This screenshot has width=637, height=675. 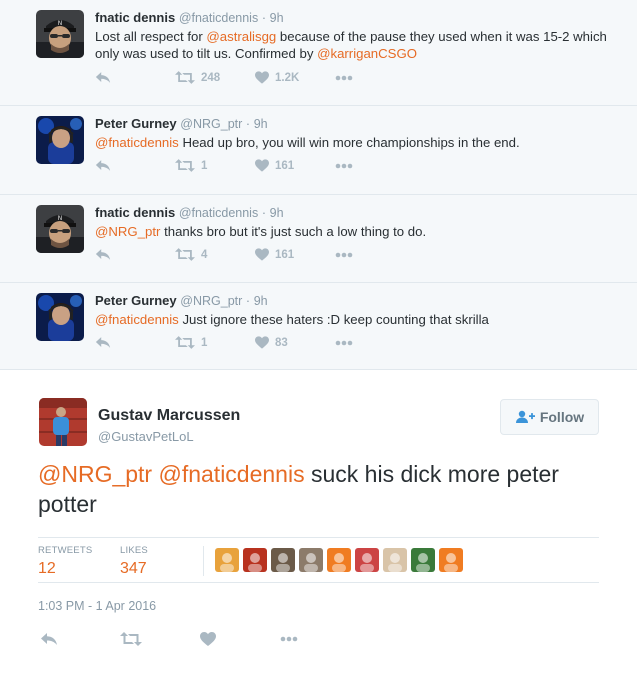 What do you see at coordinates (47, 568) in the screenshot?
I see `retweets-count: 12` at bounding box center [47, 568].